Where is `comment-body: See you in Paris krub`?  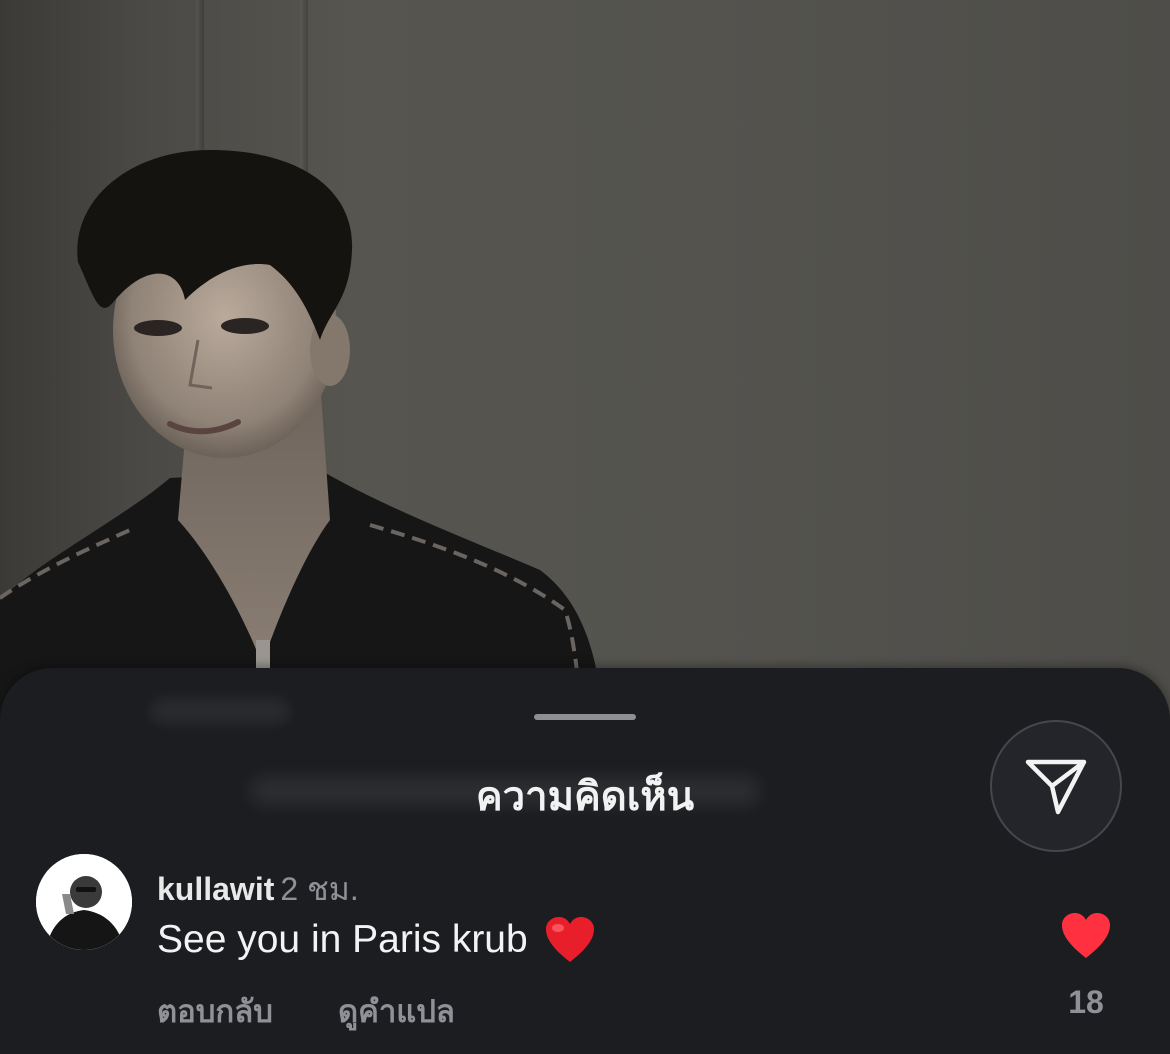
comment-body: See you in Paris krub is located at coordinates (342, 939).